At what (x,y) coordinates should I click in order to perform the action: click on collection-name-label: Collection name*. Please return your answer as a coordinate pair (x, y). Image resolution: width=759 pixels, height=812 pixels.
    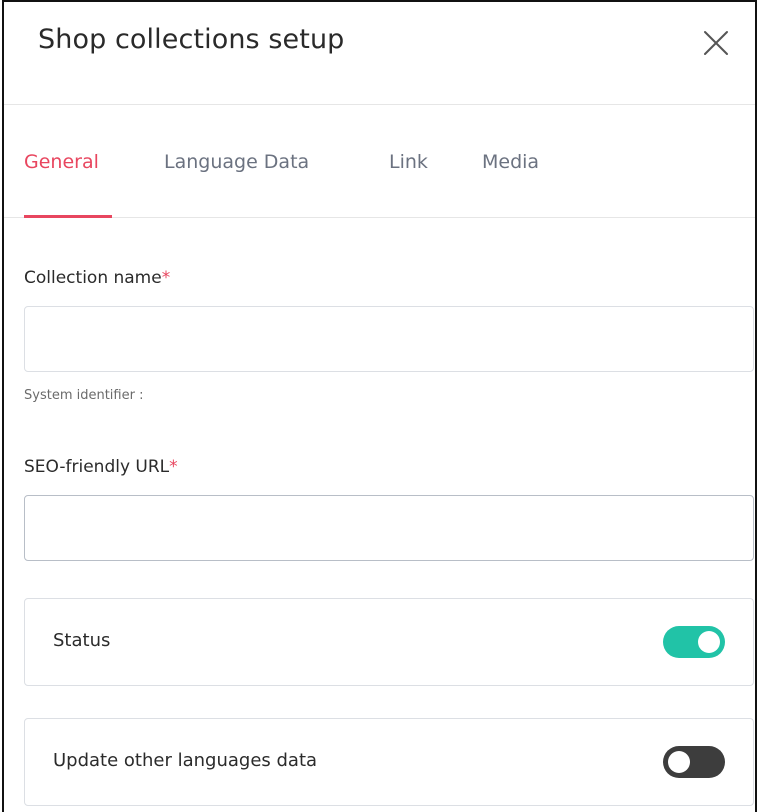
    Looking at the image, I should click on (97, 278).